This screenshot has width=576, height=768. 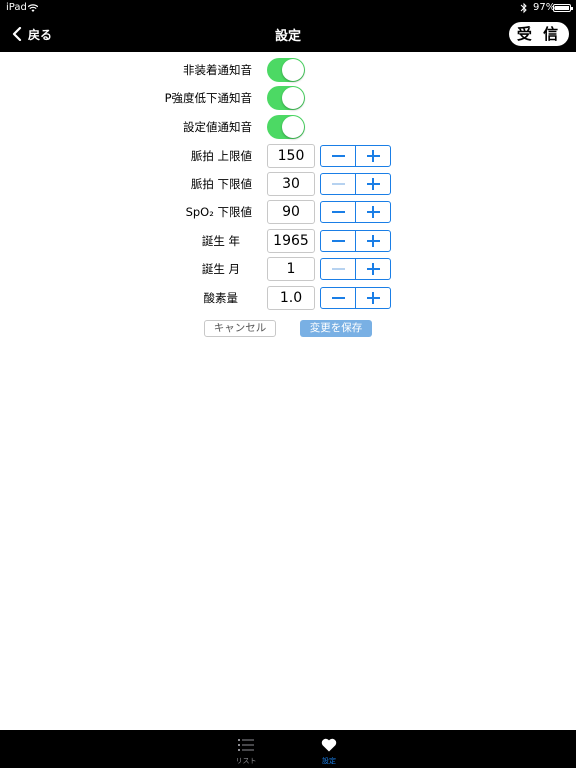 I want to click on pulse-lower-stepper, so click(x=355, y=184).